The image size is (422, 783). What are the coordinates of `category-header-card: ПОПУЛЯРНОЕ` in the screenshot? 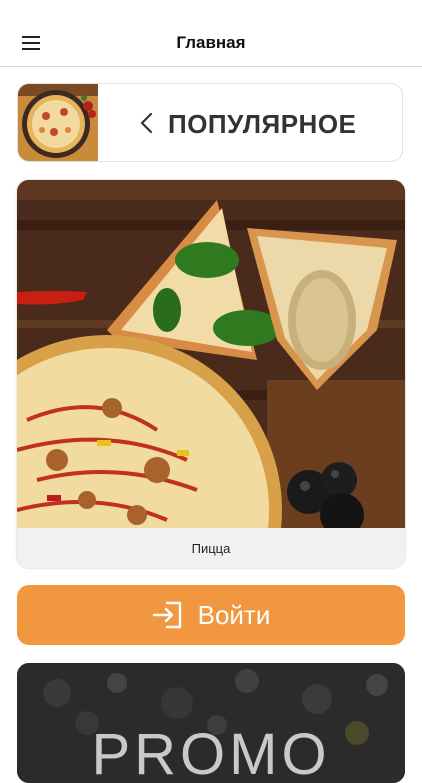 It's located at (210, 122).